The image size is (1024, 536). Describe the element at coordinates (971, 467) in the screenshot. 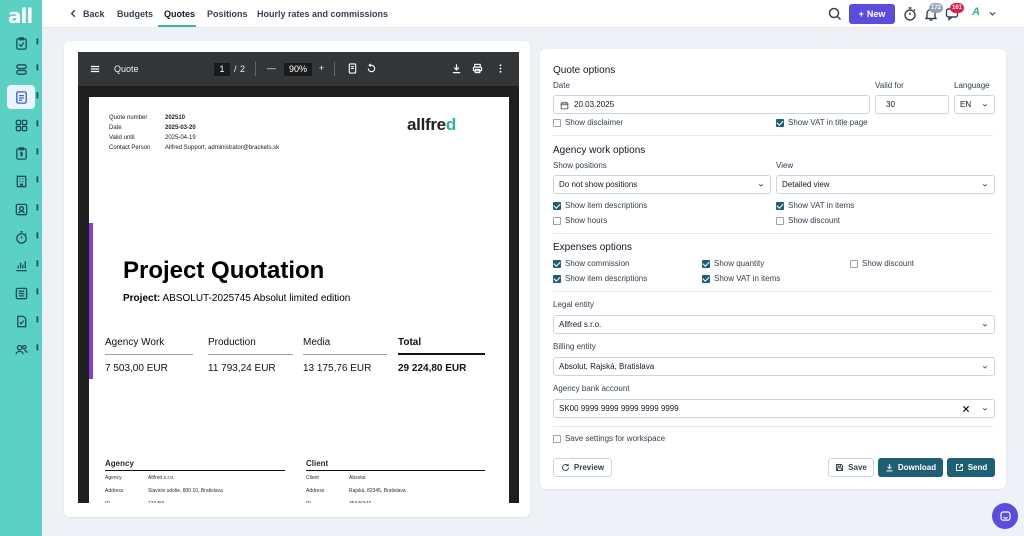

I see `send-button: Send` at that location.